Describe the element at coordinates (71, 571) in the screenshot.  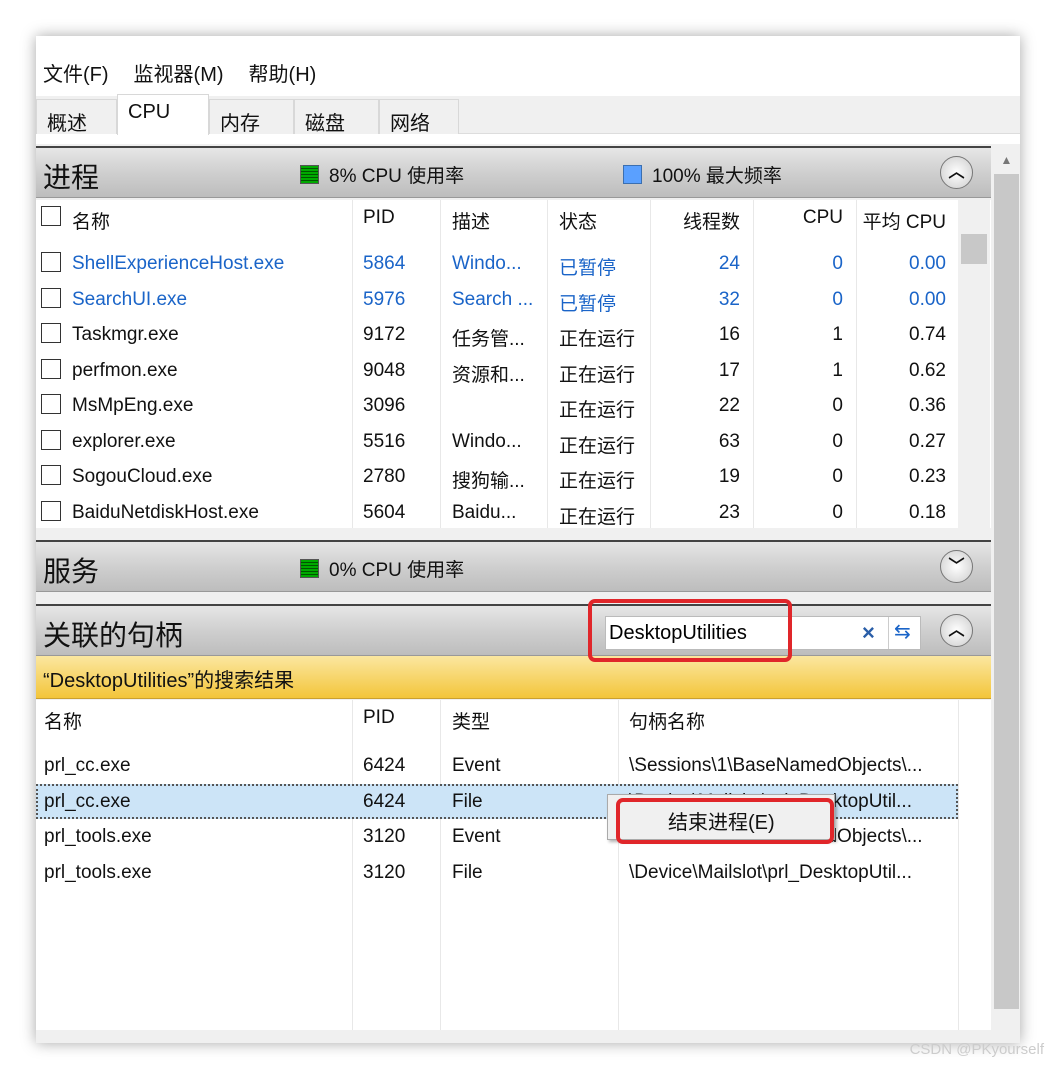
I see `services-title: 服务` at that location.